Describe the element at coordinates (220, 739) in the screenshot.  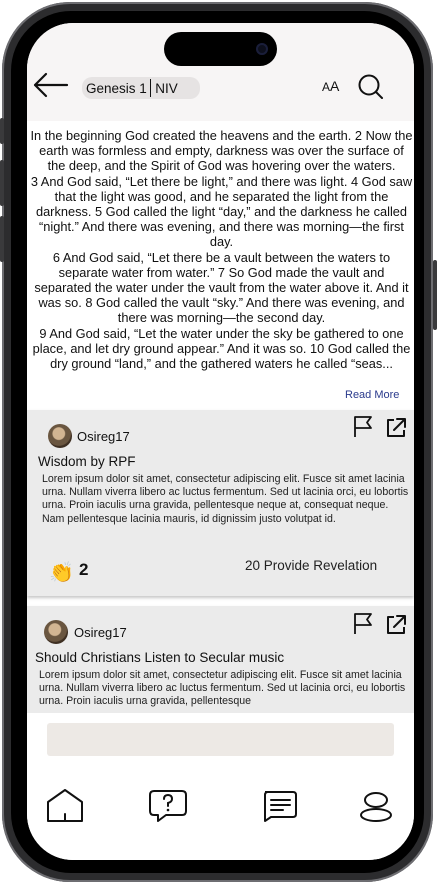
I see `compose-input` at that location.